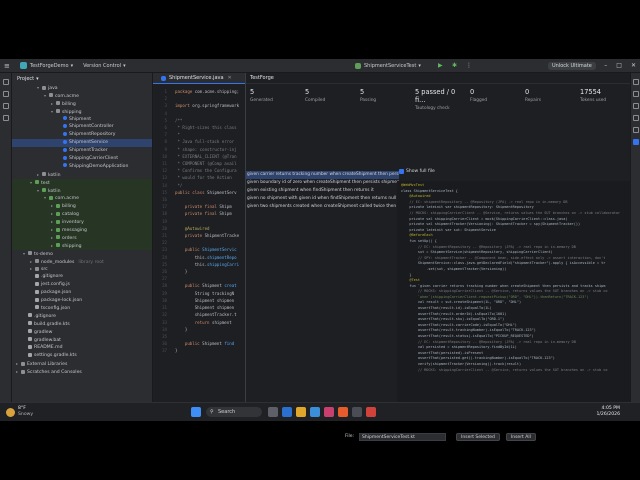  I want to click on taskbar-search: ⚲ Search, so click(234, 412).